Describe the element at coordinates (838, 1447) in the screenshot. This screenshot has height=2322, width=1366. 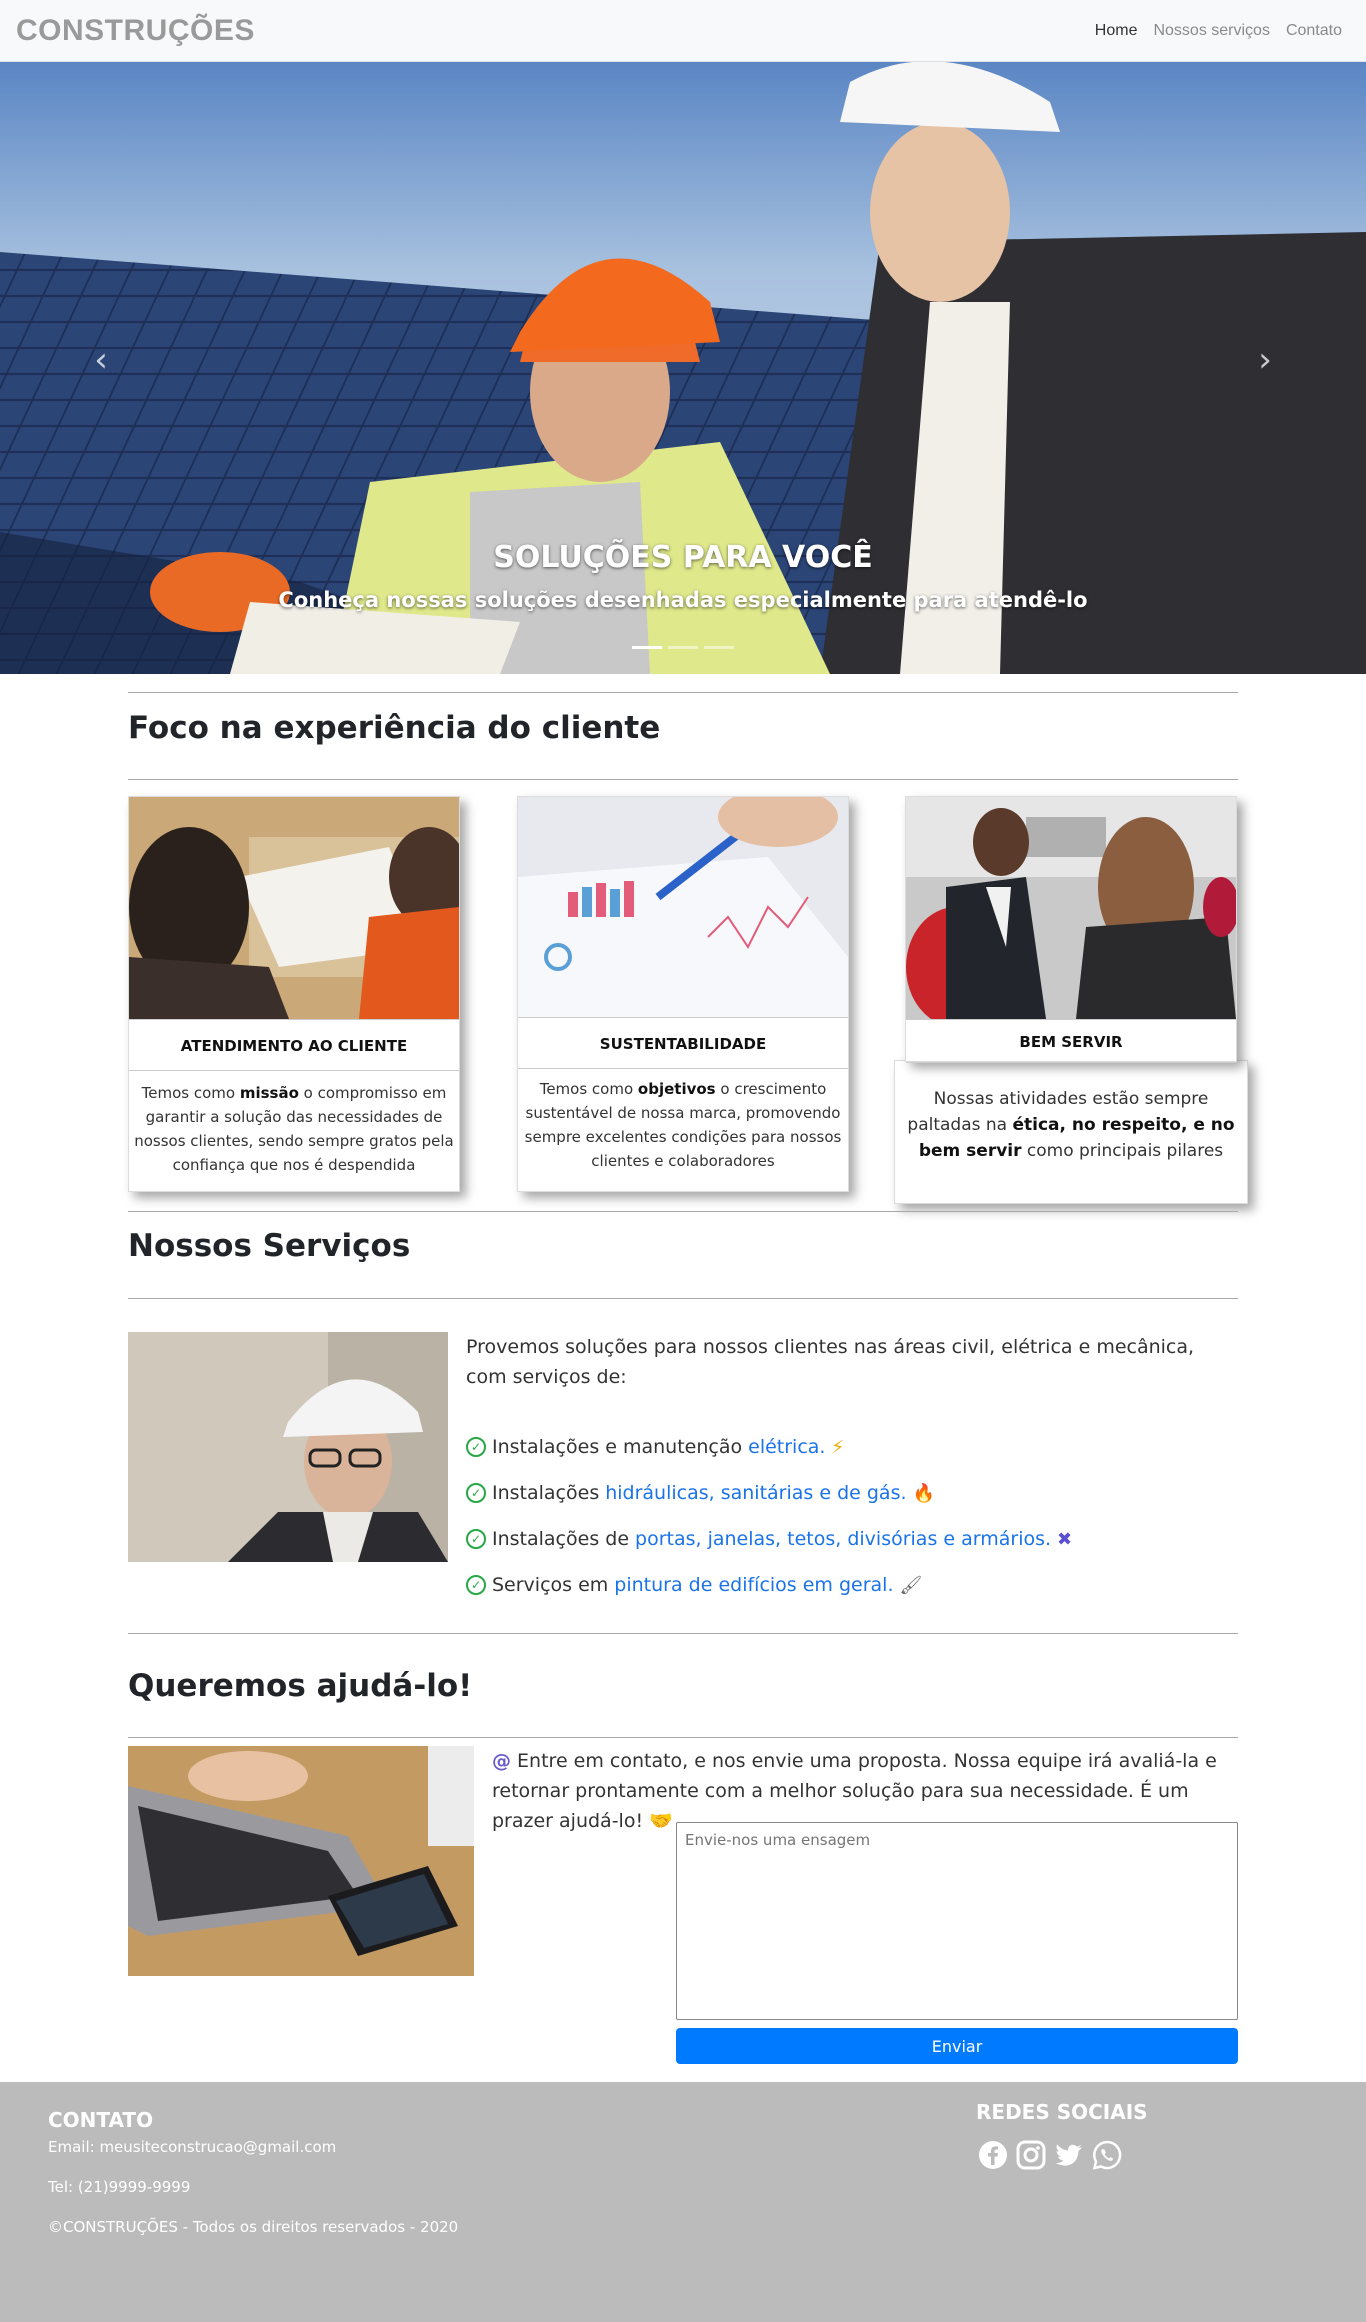
I see `lightning-icon: ⚡` at that location.